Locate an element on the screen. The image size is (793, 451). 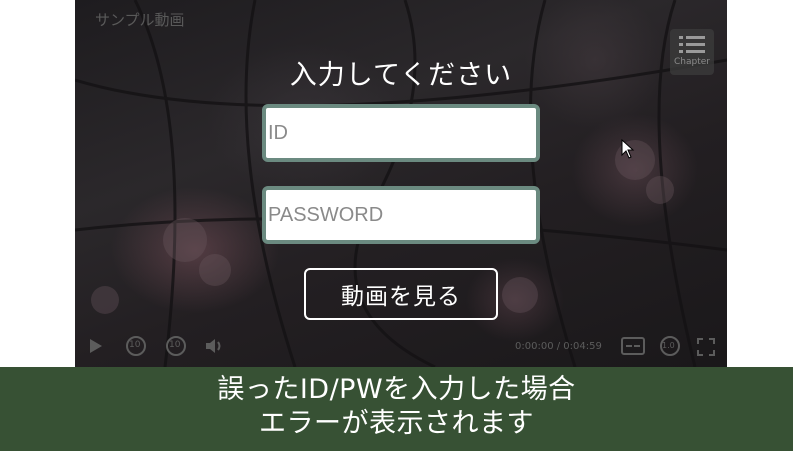
captions-icon is located at coordinates (633, 346).